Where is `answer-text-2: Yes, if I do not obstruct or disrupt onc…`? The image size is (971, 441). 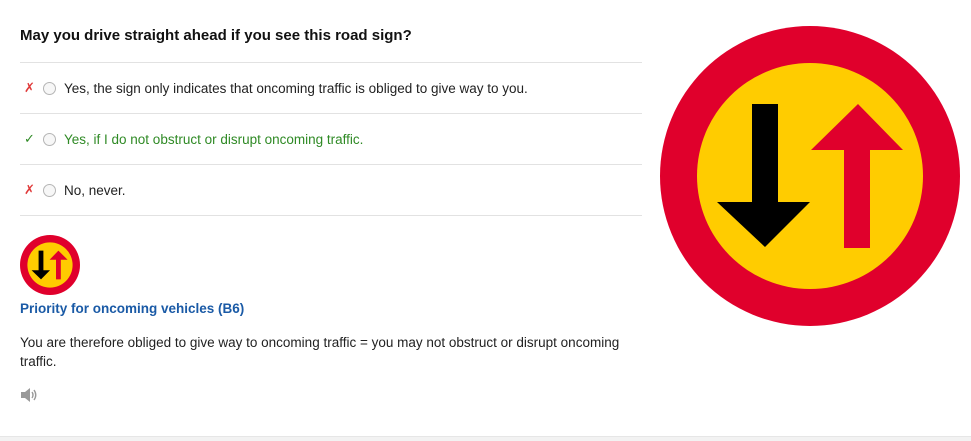 answer-text-2: Yes, if I do not obstruct or disrupt onc… is located at coordinates (214, 139).